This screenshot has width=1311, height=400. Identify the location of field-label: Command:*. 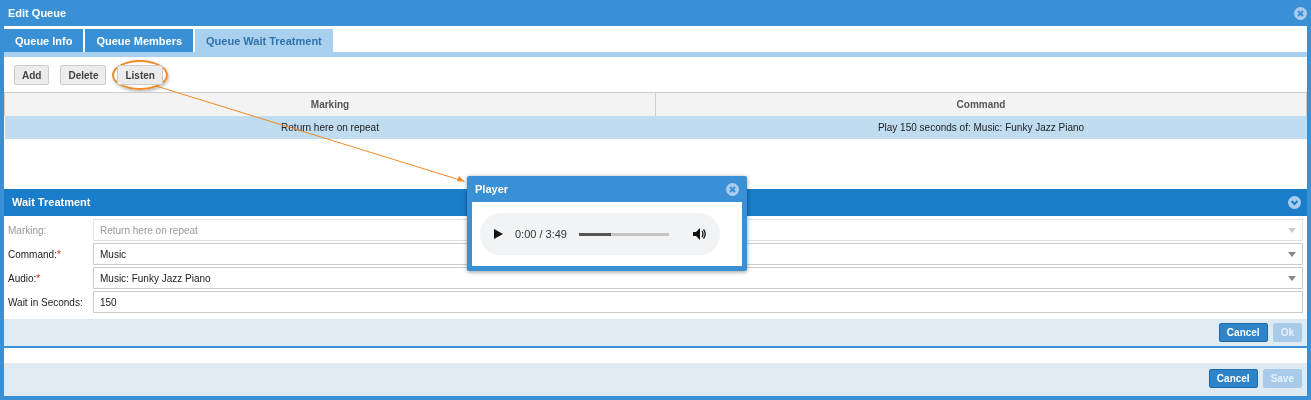
(35, 254).